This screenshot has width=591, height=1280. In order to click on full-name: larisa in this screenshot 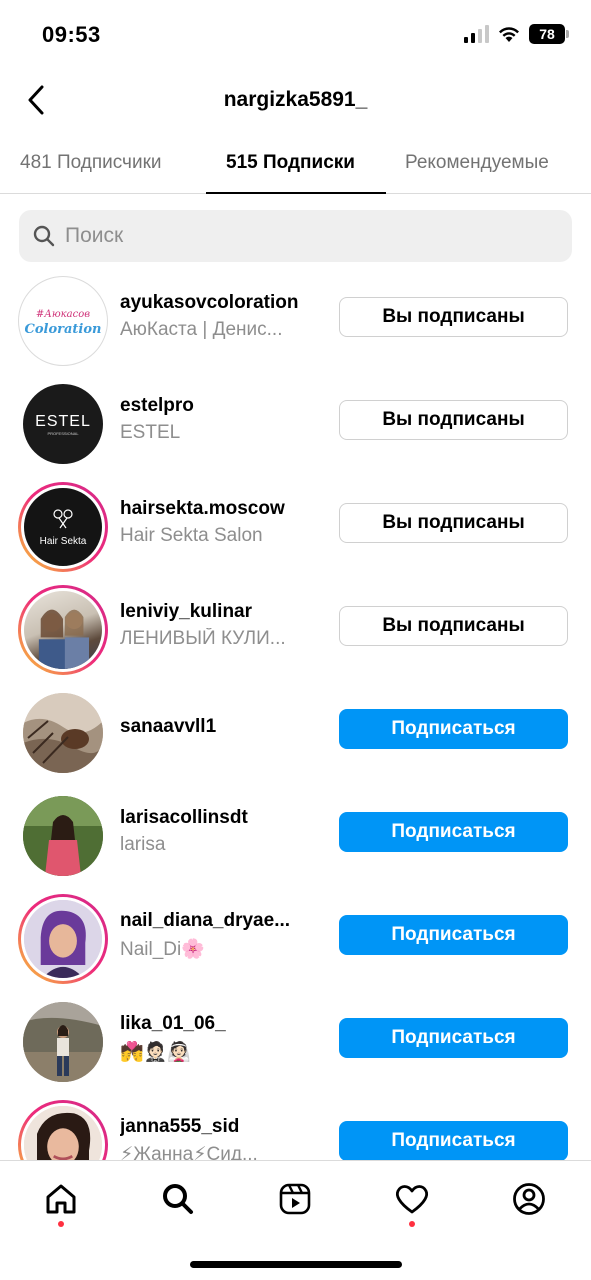, I will do `click(143, 844)`.